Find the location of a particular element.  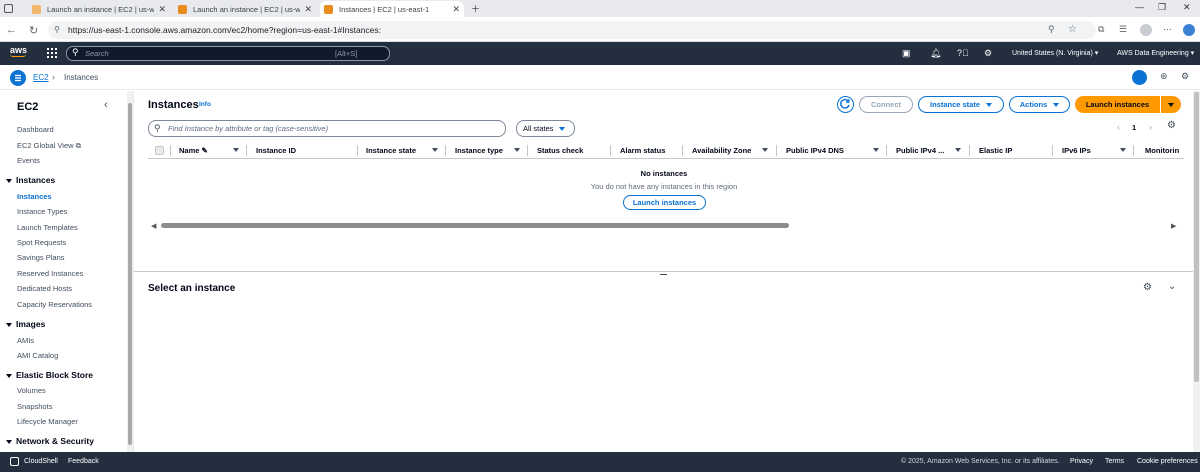

chevron-down-icon: ⌄ is located at coordinates (1172, 286).